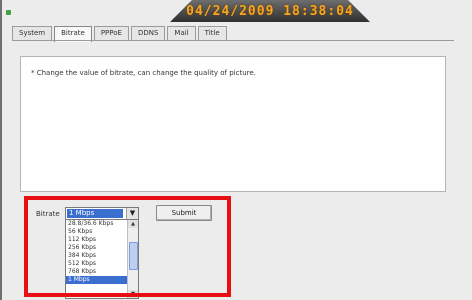  I want to click on tab-system: System, so click(32, 33).